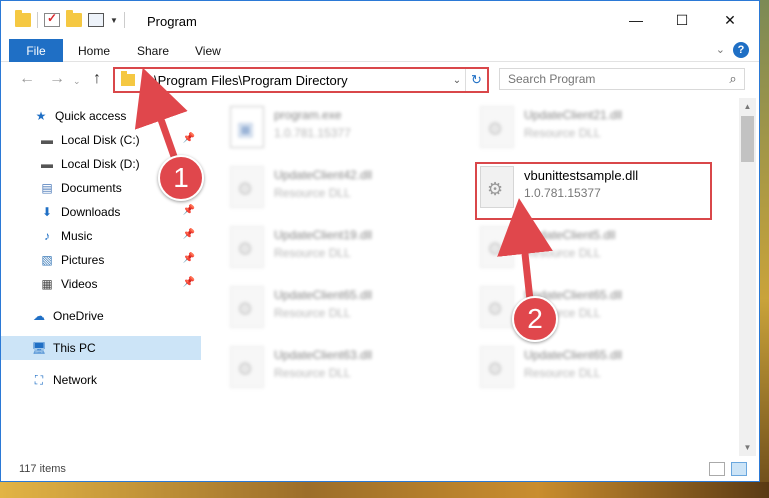 Image resolution: width=769 pixels, height=498 pixels. I want to click on arrow-to-dll-file, so click(525, 249).